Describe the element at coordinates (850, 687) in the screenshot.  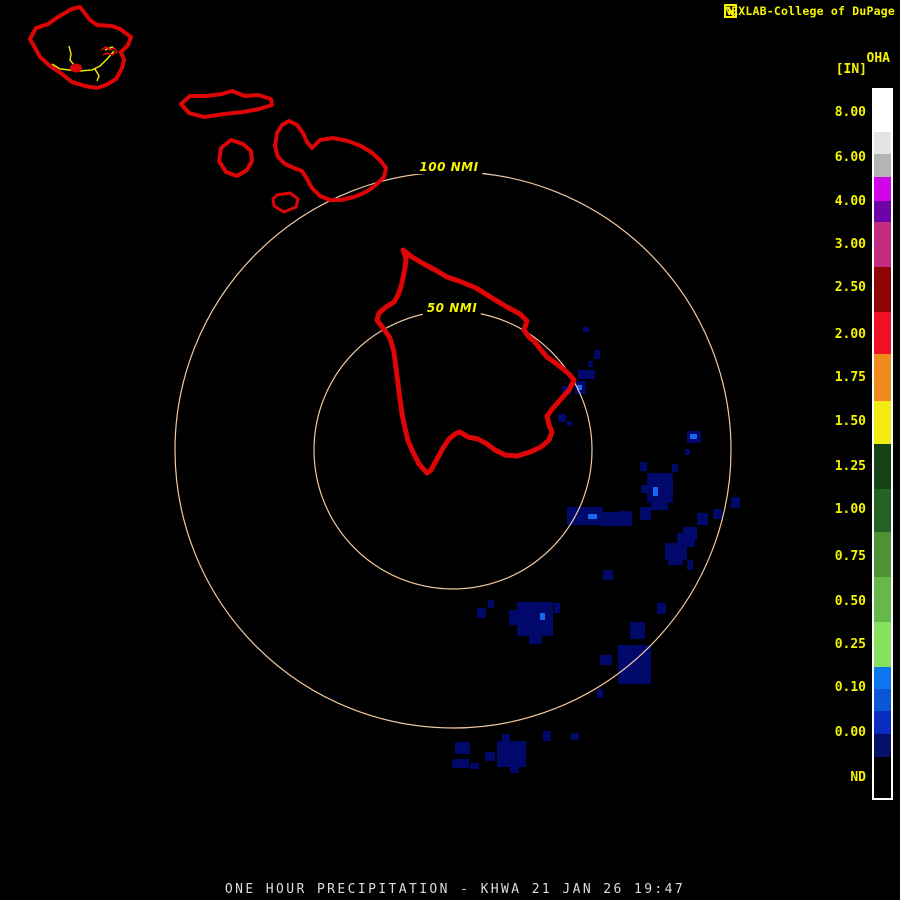
I see `colorbar-label: 0.10` at that location.